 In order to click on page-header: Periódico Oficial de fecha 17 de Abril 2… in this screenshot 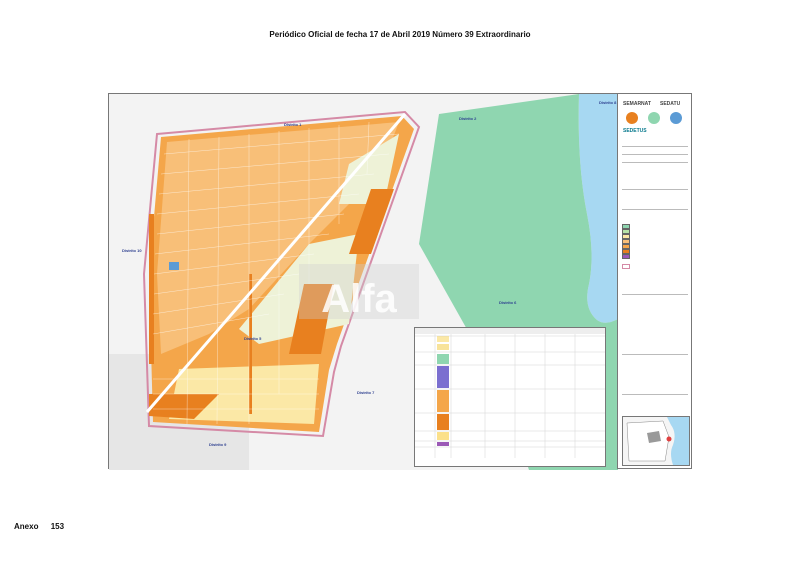, I will do `click(400, 34)`.